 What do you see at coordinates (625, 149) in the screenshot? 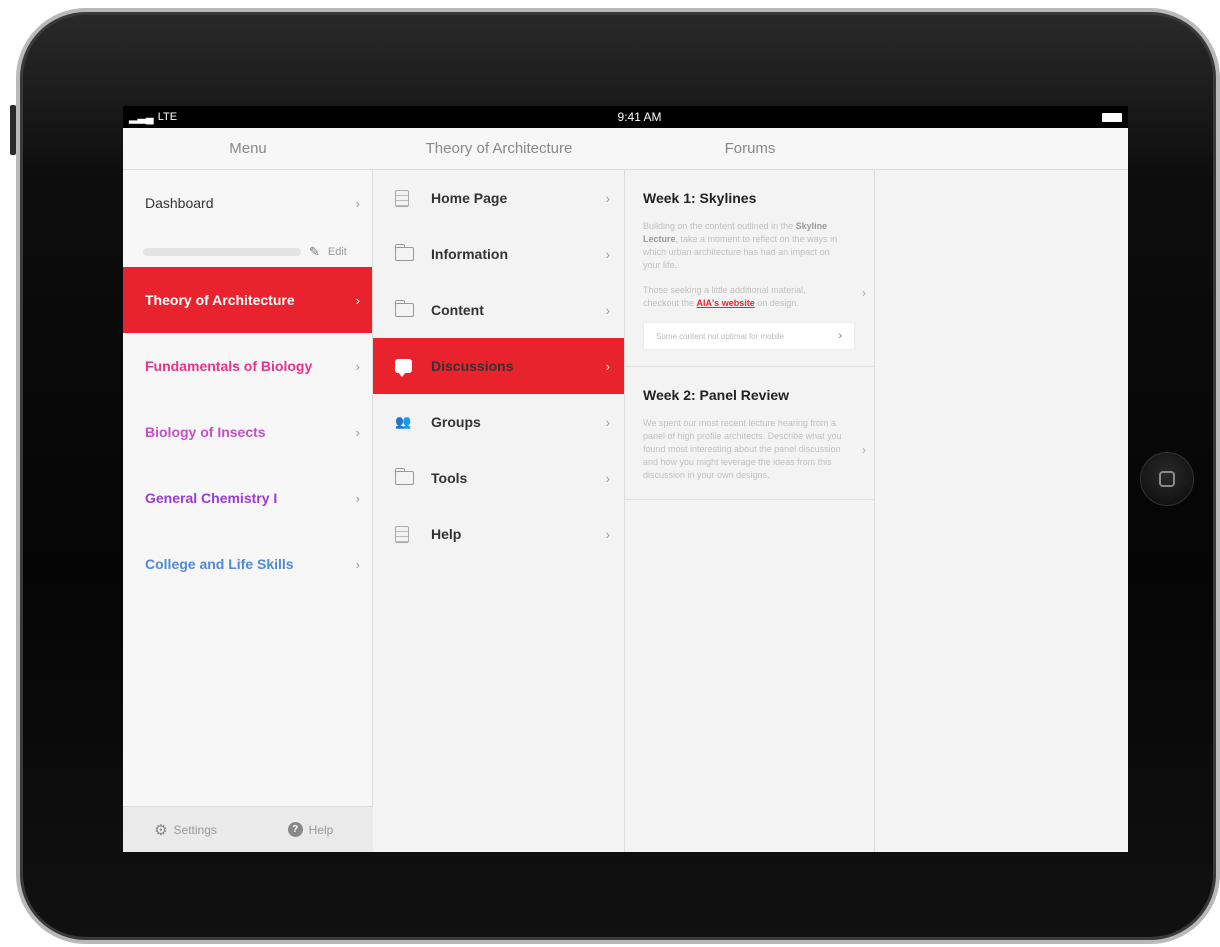
I see `column-headers: Menu Theory of Architecture Forums` at bounding box center [625, 149].